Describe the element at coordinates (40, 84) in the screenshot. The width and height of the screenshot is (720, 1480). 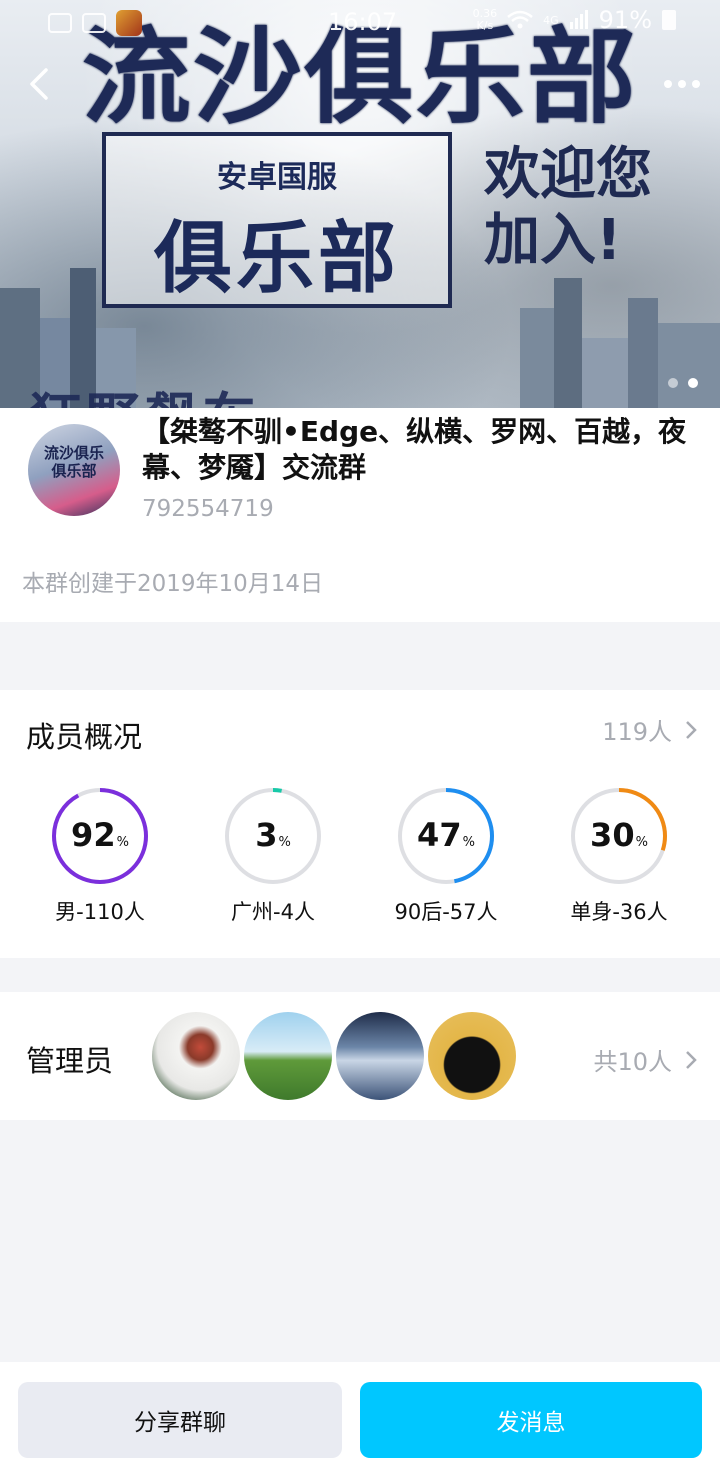
I see `back-arrow-icon` at that location.